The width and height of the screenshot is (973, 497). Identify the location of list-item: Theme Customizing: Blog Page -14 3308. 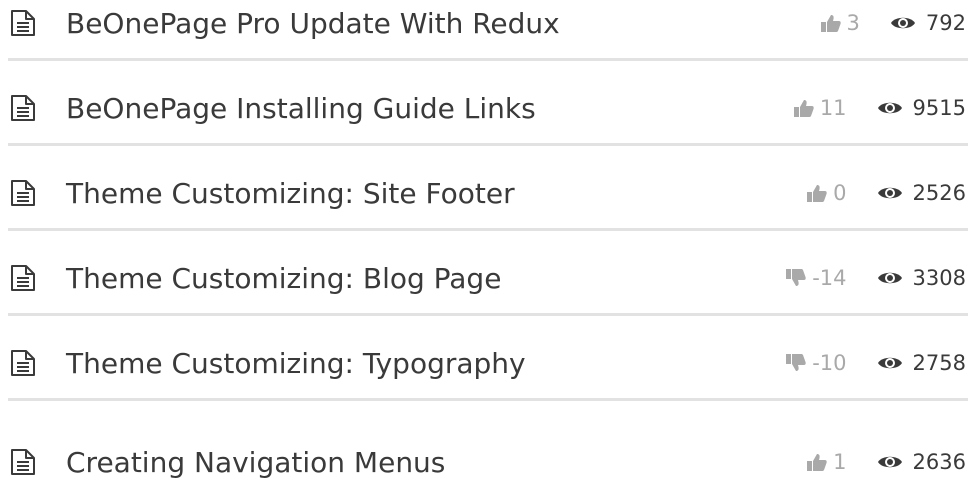
(488, 279).